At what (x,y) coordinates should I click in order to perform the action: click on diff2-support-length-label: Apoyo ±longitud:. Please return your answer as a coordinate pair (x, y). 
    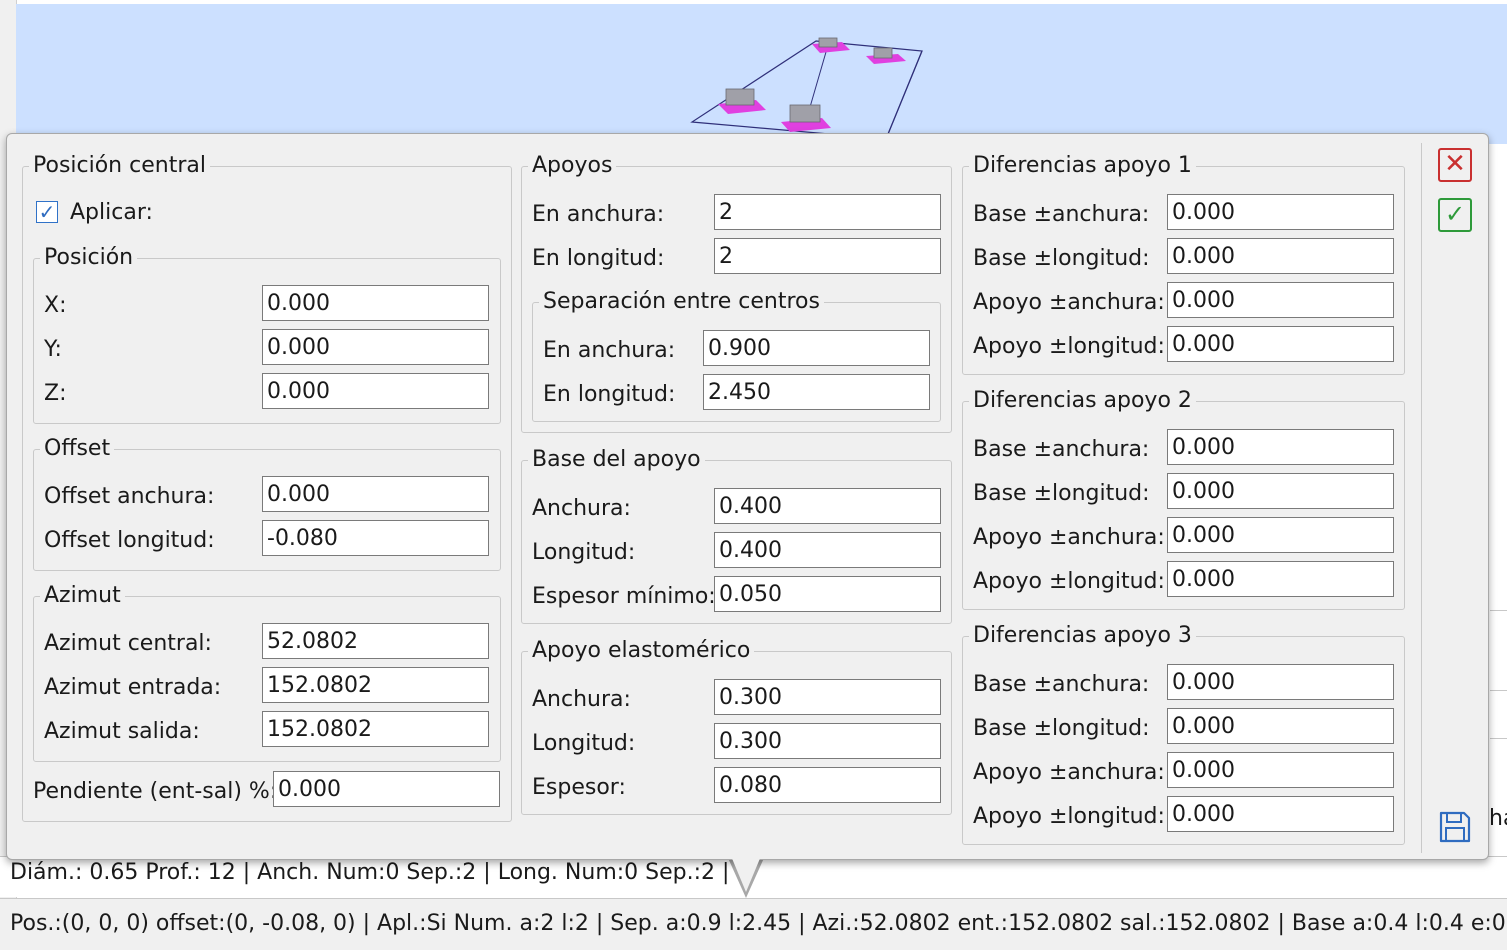
    Looking at the image, I should click on (1069, 581).